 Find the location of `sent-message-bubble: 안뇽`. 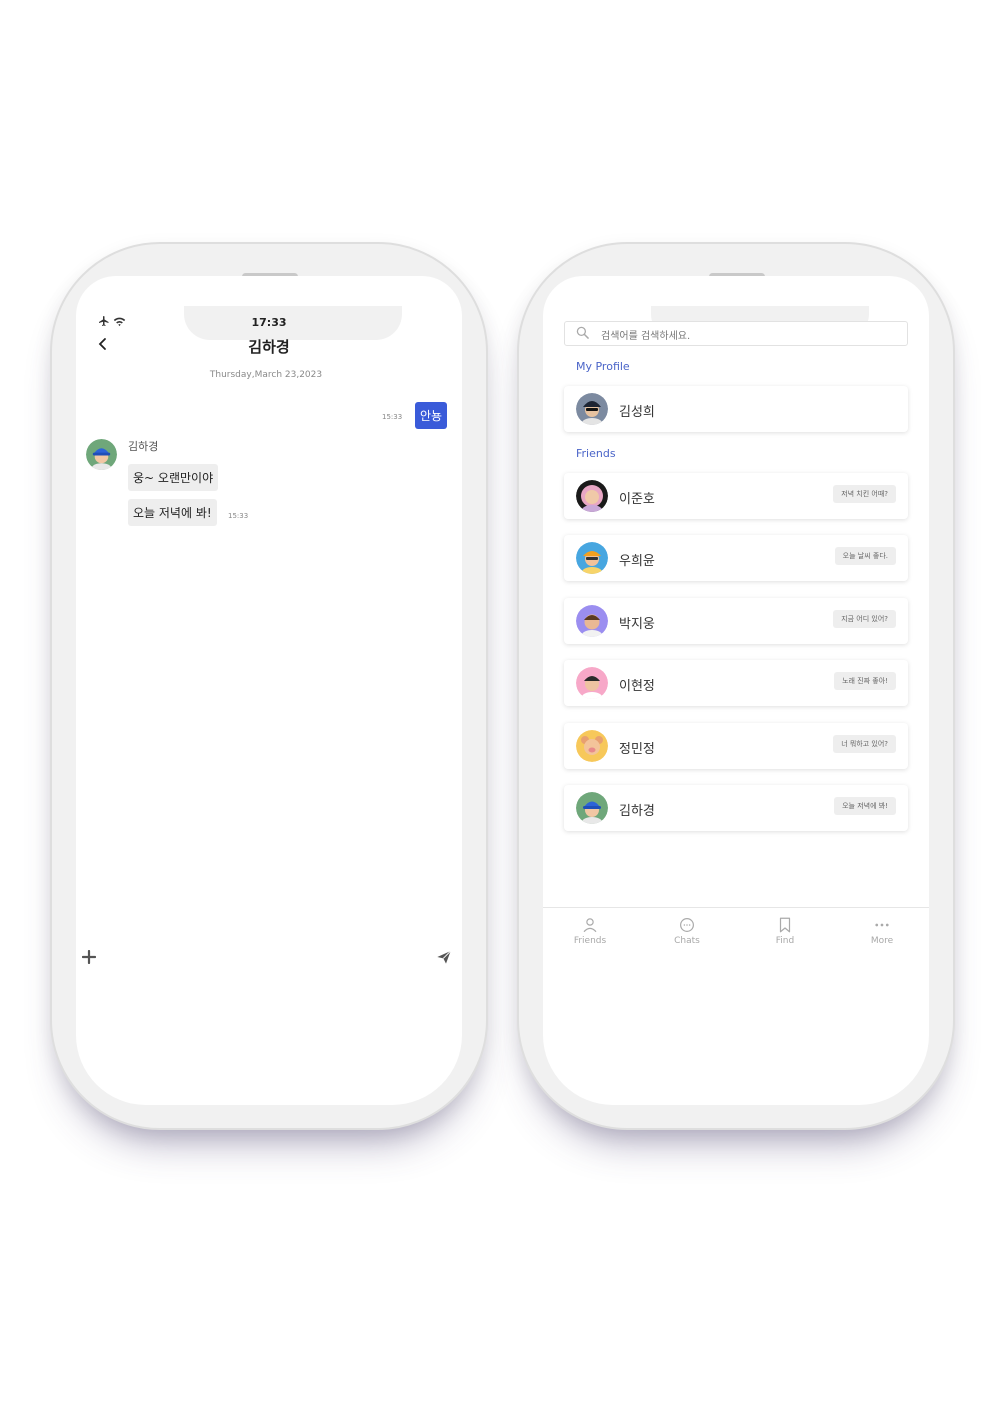

sent-message-bubble: 안뇽 is located at coordinates (431, 415).